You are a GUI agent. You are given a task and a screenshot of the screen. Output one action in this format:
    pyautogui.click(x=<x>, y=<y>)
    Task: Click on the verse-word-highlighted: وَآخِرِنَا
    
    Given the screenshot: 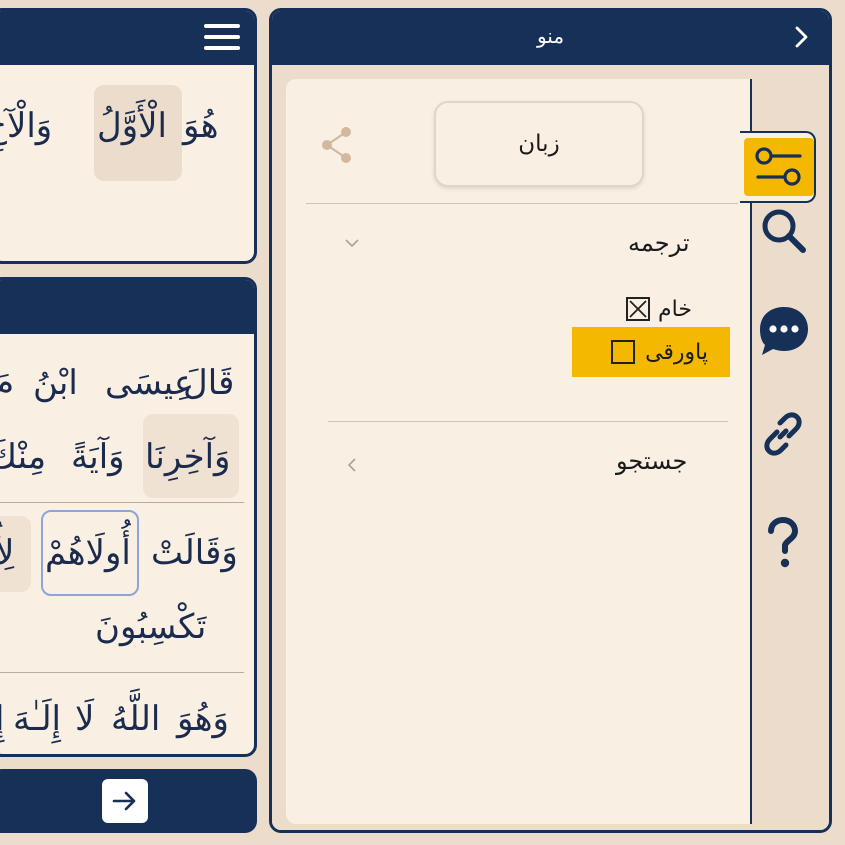 What is the action you would take?
    pyautogui.click(x=187, y=457)
    